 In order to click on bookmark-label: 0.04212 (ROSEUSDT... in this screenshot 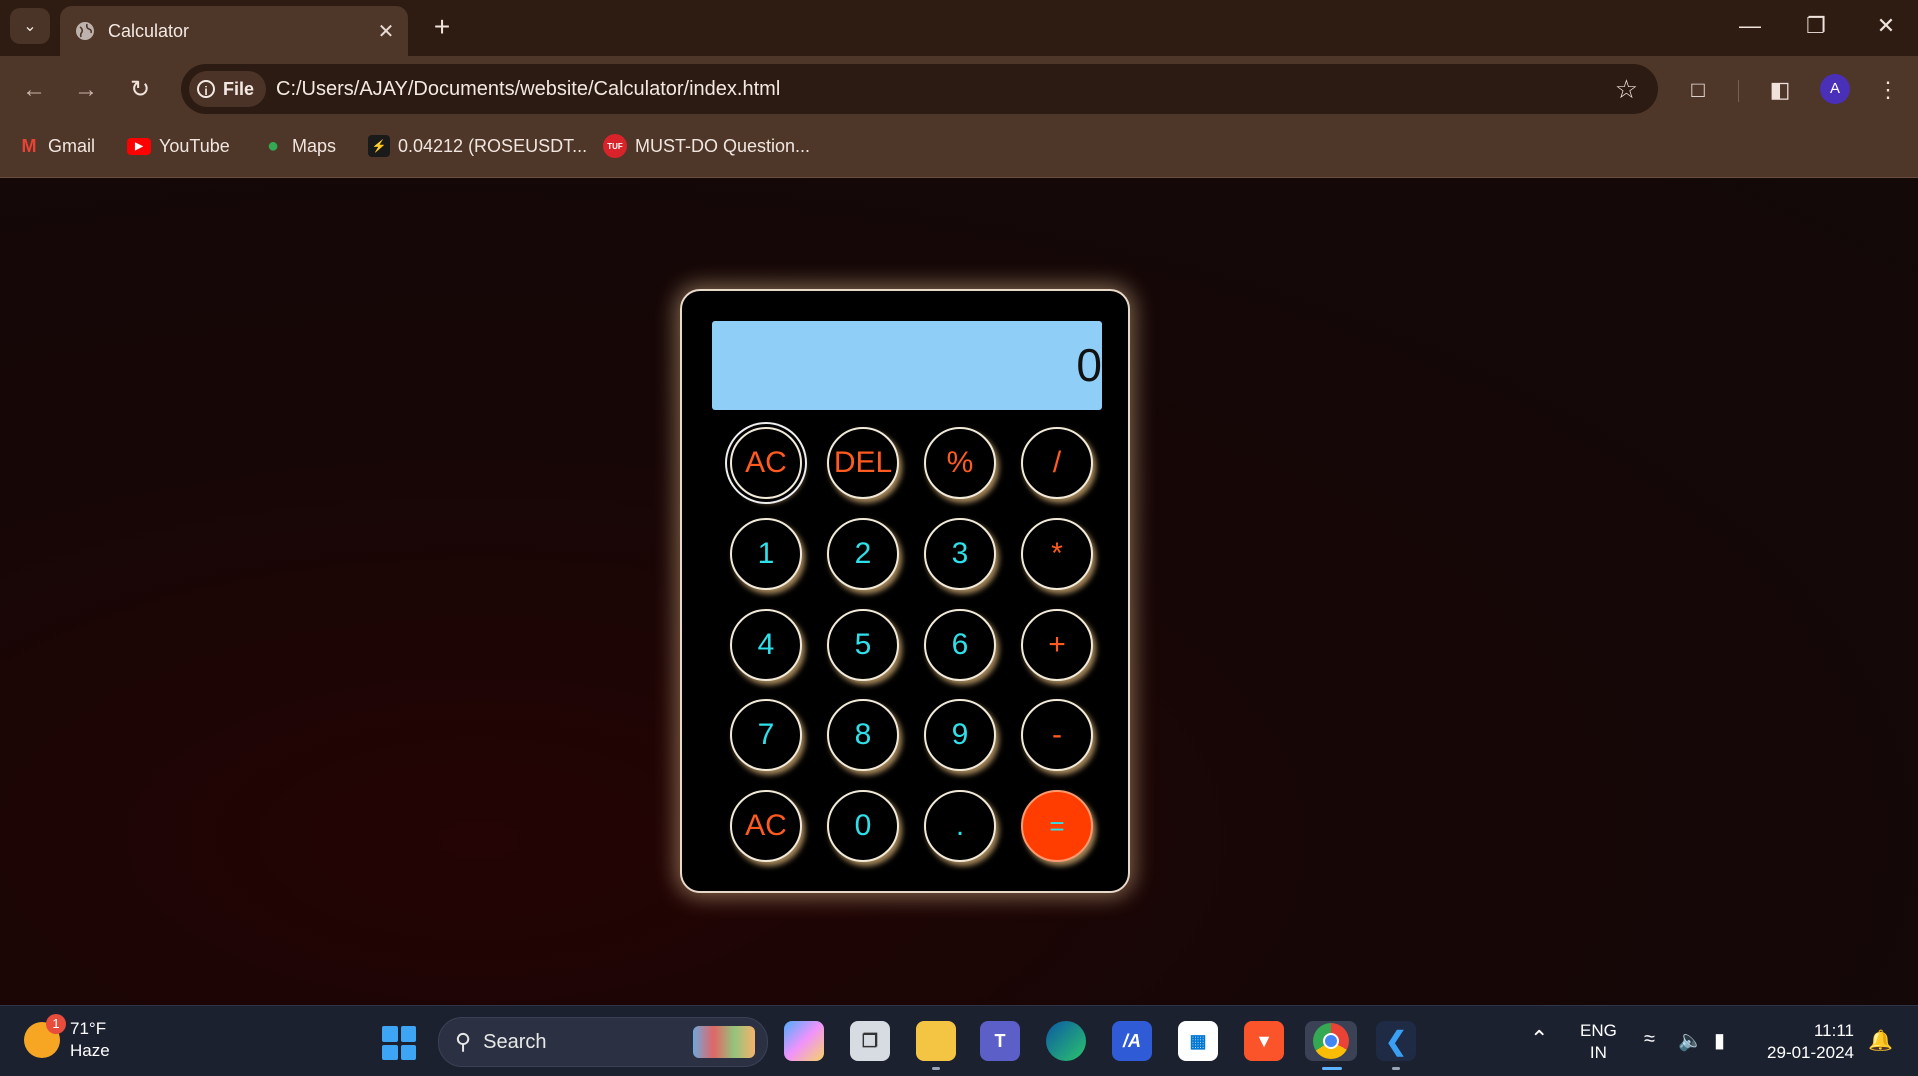, I will do `click(493, 145)`.